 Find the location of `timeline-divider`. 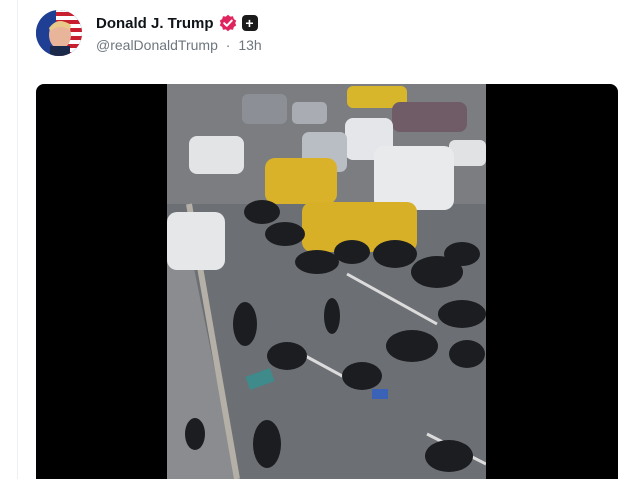

timeline-divider is located at coordinates (17, 239).